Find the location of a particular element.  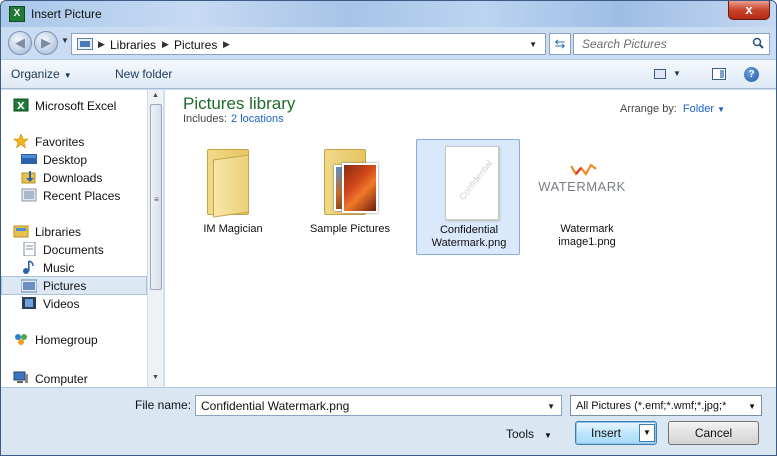

nav-item-pictures: Pictures is located at coordinates (74, 285).